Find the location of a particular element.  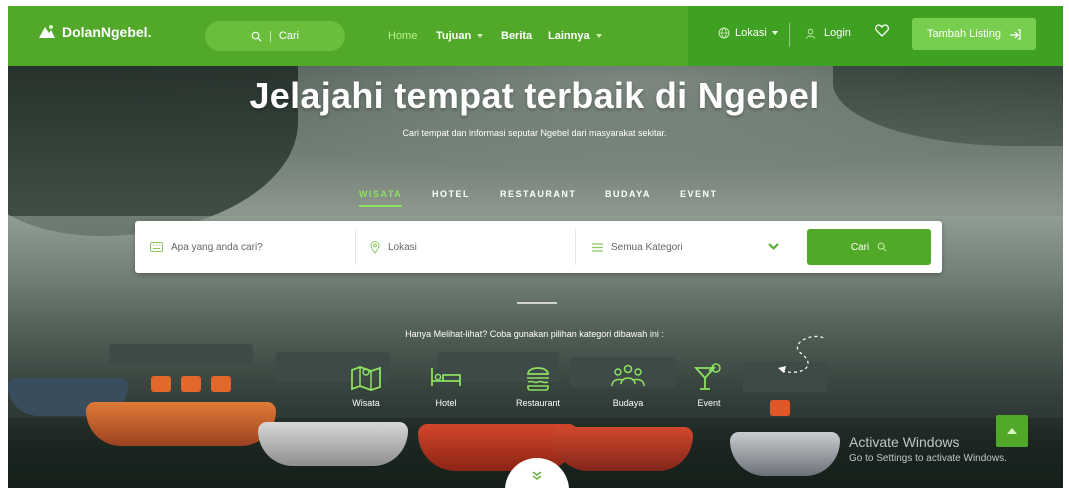

nav-link-home: Home is located at coordinates (402, 36).